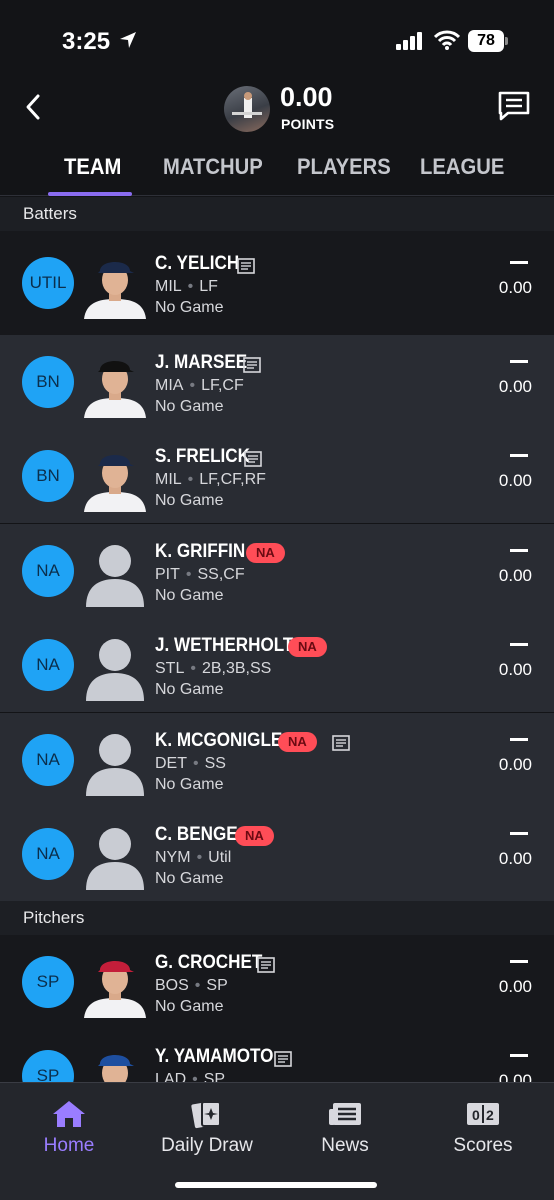  What do you see at coordinates (92, 167) in the screenshot?
I see `tab-team: TEAM` at bounding box center [92, 167].